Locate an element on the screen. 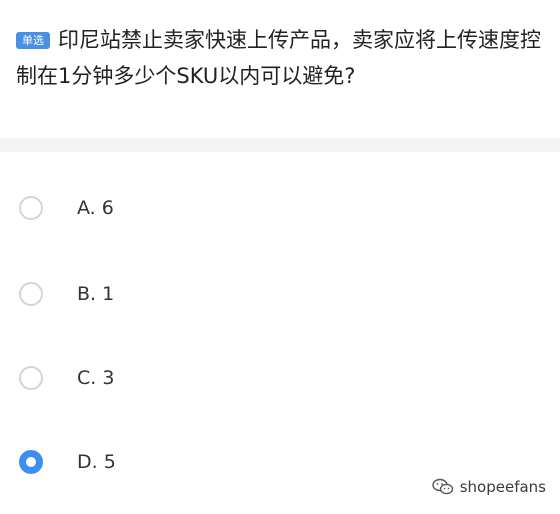 This screenshot has width=560, height=514. option-d-label: D. 5 is located at coordinates (96, 462).